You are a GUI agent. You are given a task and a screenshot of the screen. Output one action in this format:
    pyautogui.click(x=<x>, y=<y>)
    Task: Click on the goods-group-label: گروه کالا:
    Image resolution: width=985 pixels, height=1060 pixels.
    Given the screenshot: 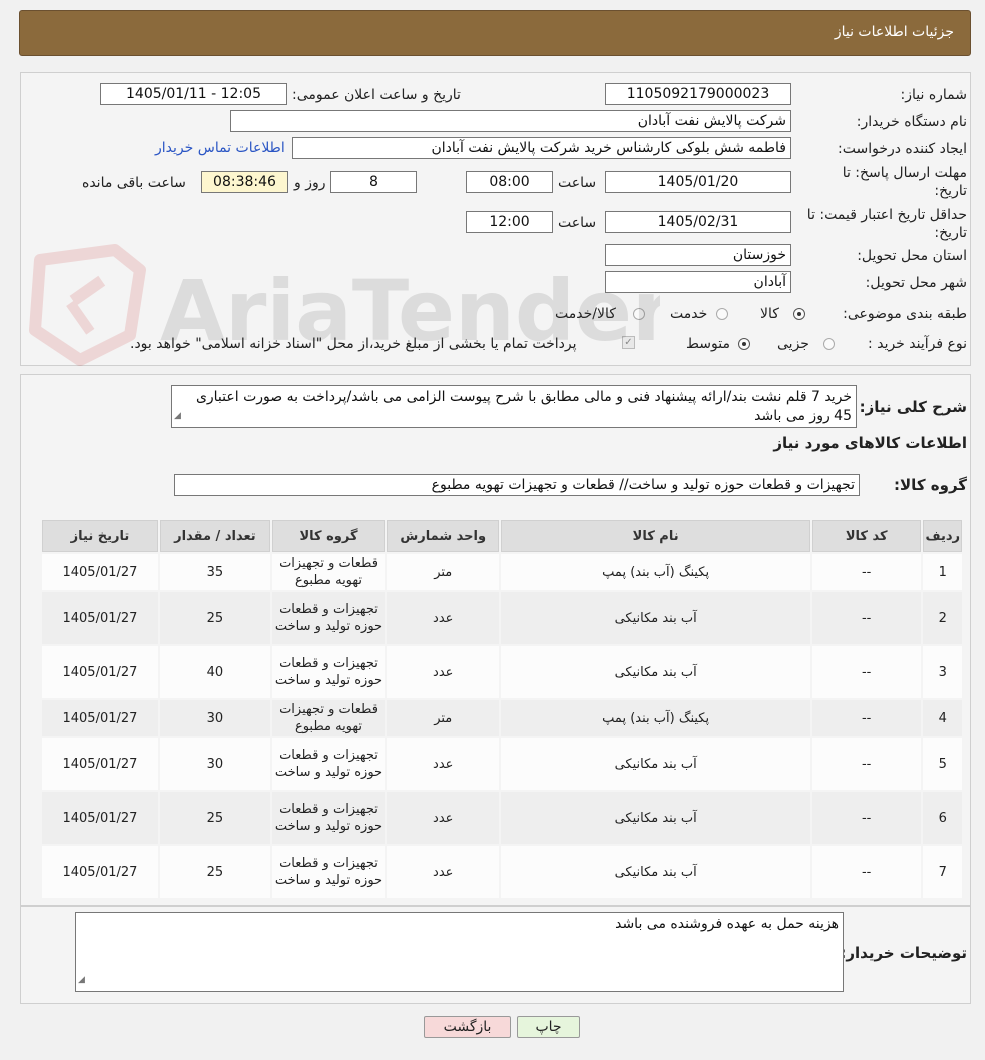 What is the action you would take?
    pyautogui.click(x=930, y=485)
    